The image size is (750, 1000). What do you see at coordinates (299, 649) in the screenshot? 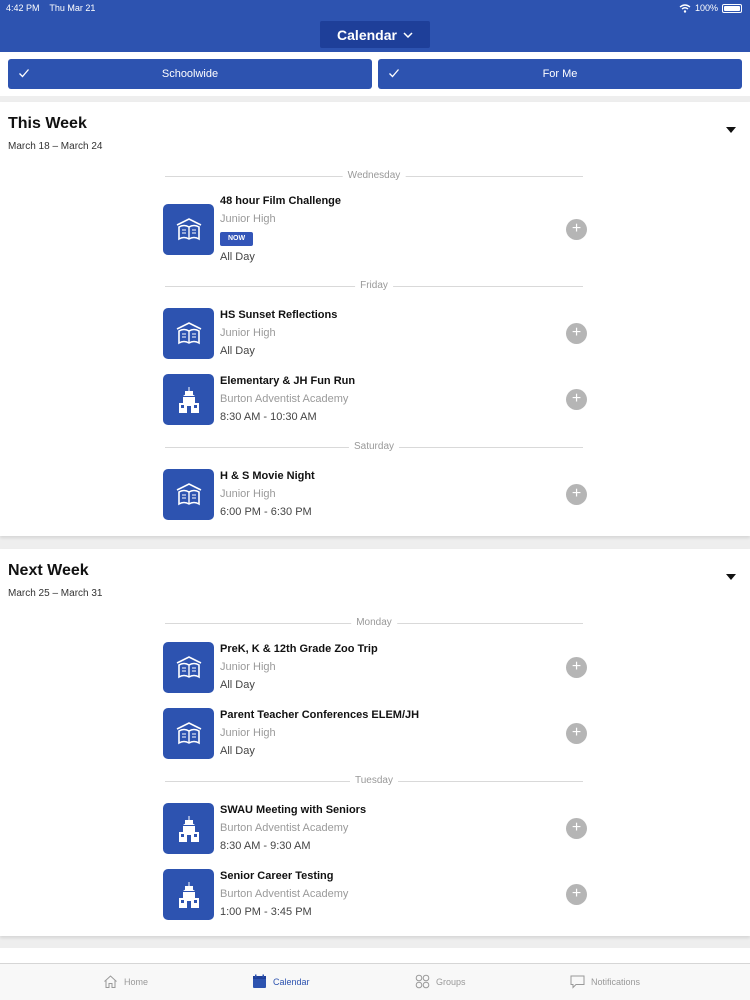
I see `event-title: PreK, K & 12th Grade Zoo Trip` at bounding box center [299, 649].